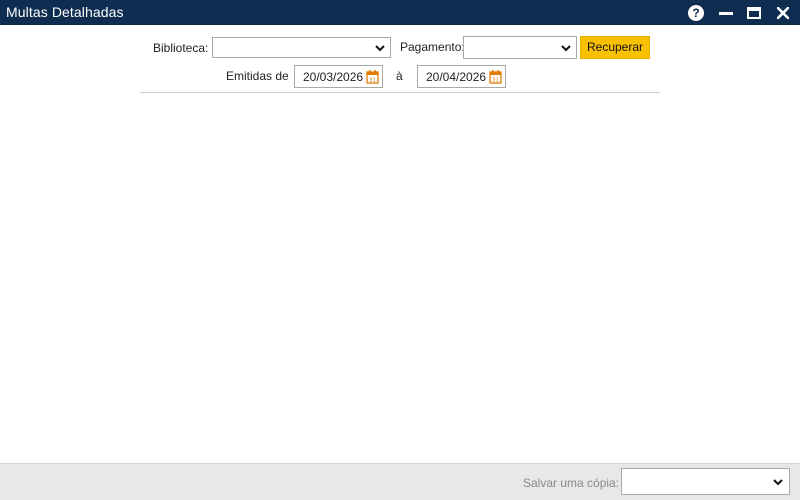  What do you see at coordinates (181, 48) in the screenshot?
I see `library-label: Biblioteca:` at bounding box center [181, 48].